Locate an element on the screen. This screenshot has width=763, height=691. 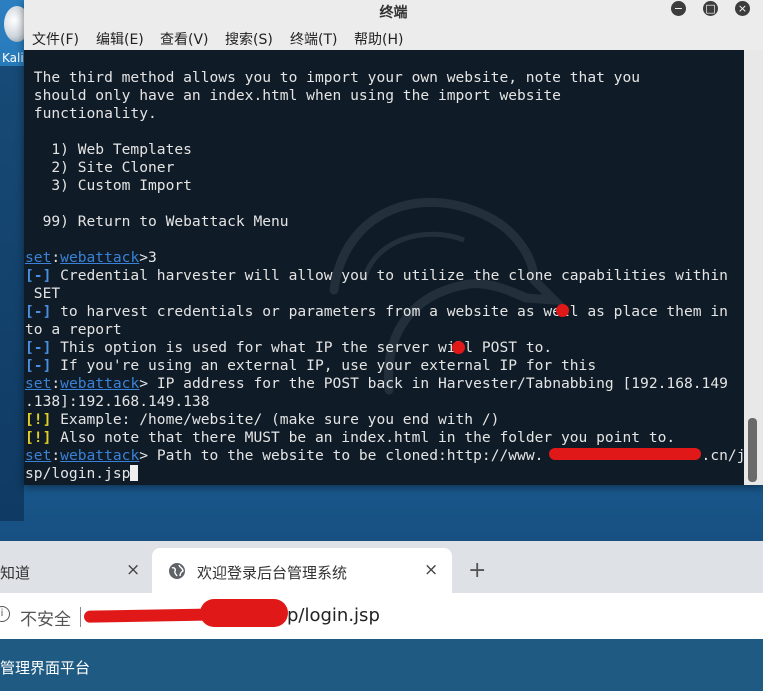
tab-admin-login: 欢迎登录后台管理系统 × is located at coordinates (302, 570).